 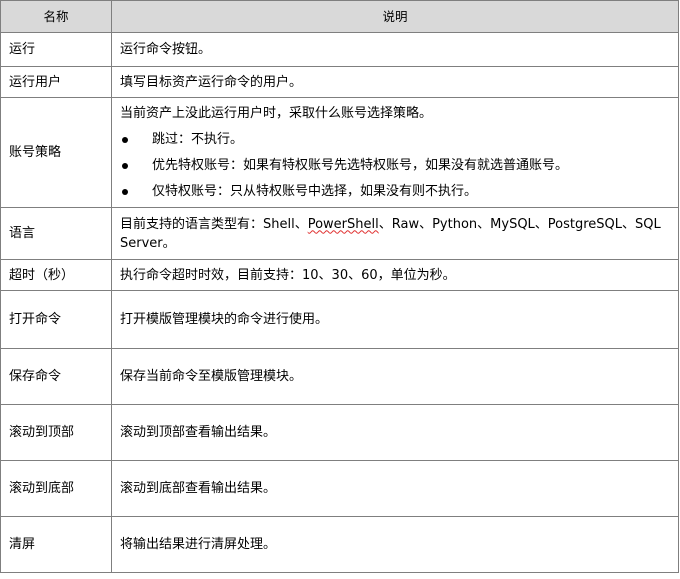 I want to click on row-desc: 打开模版管理模块的命令进行使用。, so click(x=395, y=319).